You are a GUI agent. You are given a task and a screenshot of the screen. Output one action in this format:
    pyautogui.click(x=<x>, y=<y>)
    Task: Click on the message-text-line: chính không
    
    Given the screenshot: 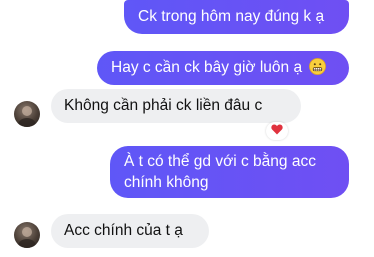 What is the action you would take?
    pyautogui.click(x=166, y=182)
    